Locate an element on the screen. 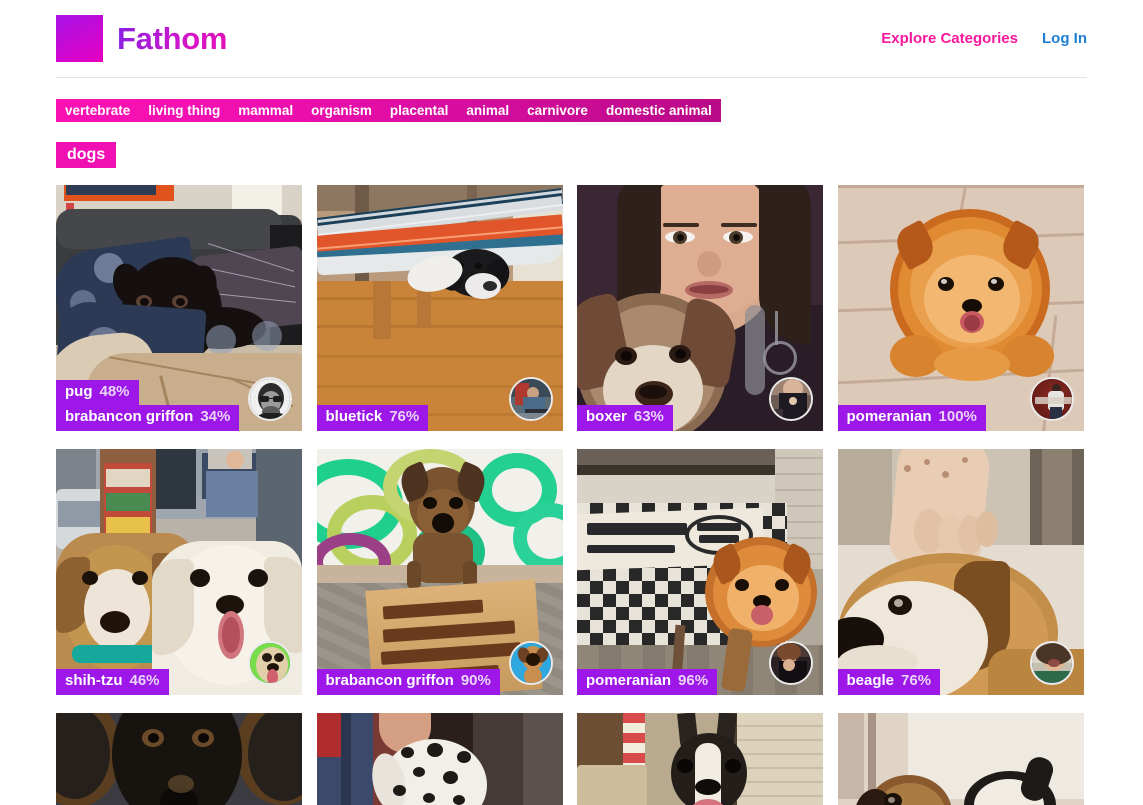 The height and width of the screenshot is (805, 1143). card-pomeranian-2: pomeranian 96% is located at coordinates (700, 572).